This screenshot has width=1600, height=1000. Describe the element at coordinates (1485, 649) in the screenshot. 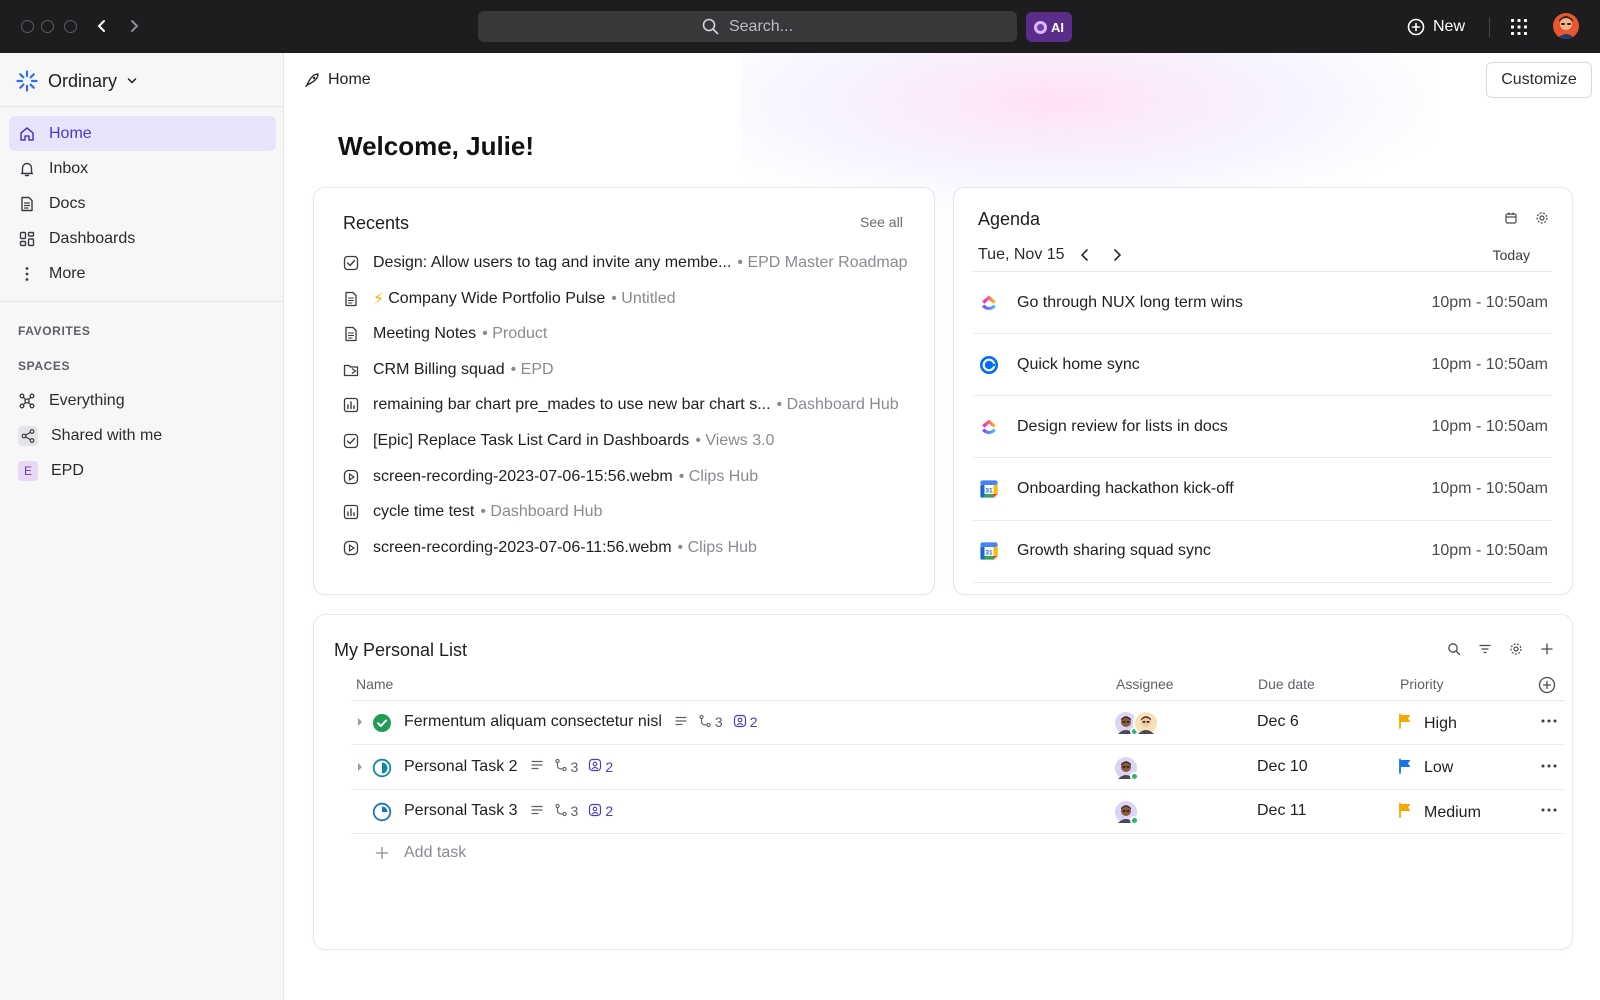

I see `filter-icon` at that location.